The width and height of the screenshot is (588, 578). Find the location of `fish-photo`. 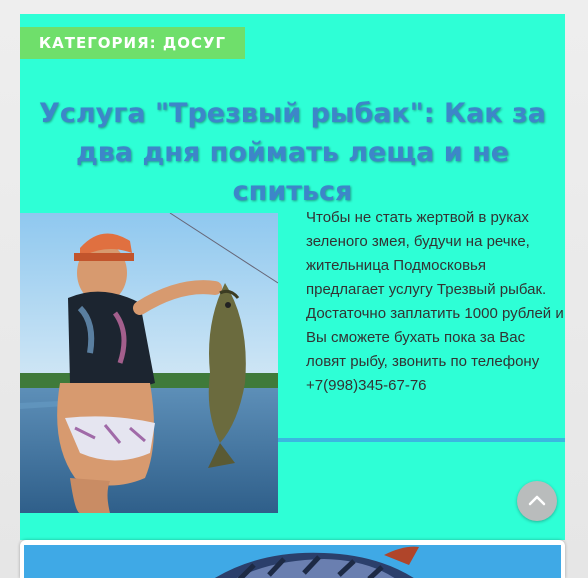

fish-photo is located at coordinates (292, 561).